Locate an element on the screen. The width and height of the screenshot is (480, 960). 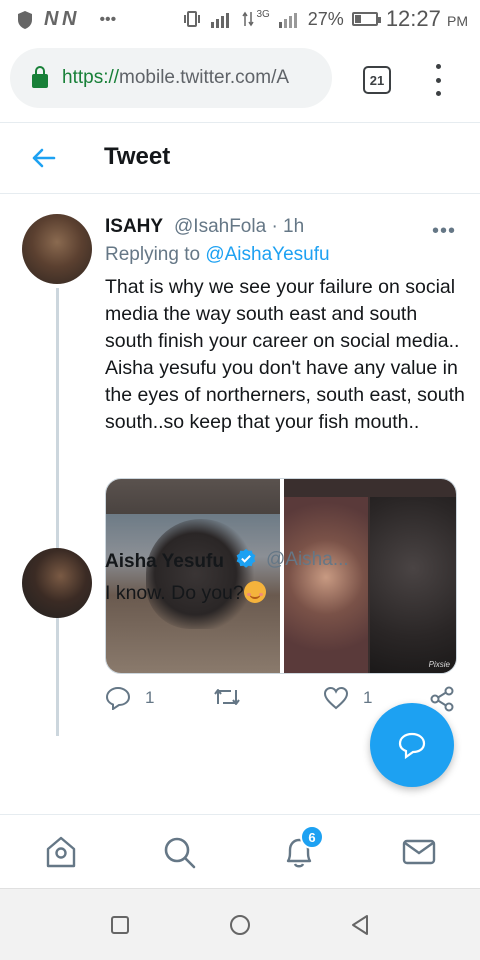
status-bar: N N ••• 3G 27% 12:27 PM is located at coordinates (240, 19).